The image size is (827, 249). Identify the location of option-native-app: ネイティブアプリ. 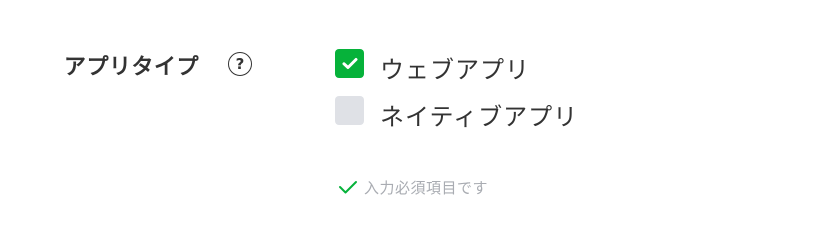
(456, 113).